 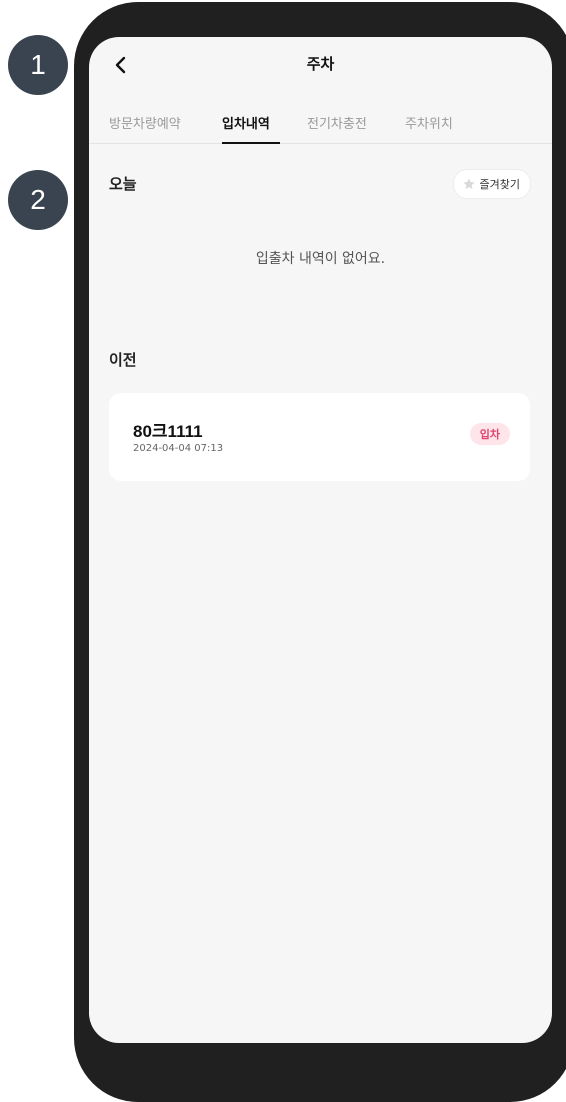 What do you see at coordinates (319, 437) in the screenshot?
I see `entry-card: 80크1111 2024-04-04 07:13 입차` at bounding box center [319, 437].